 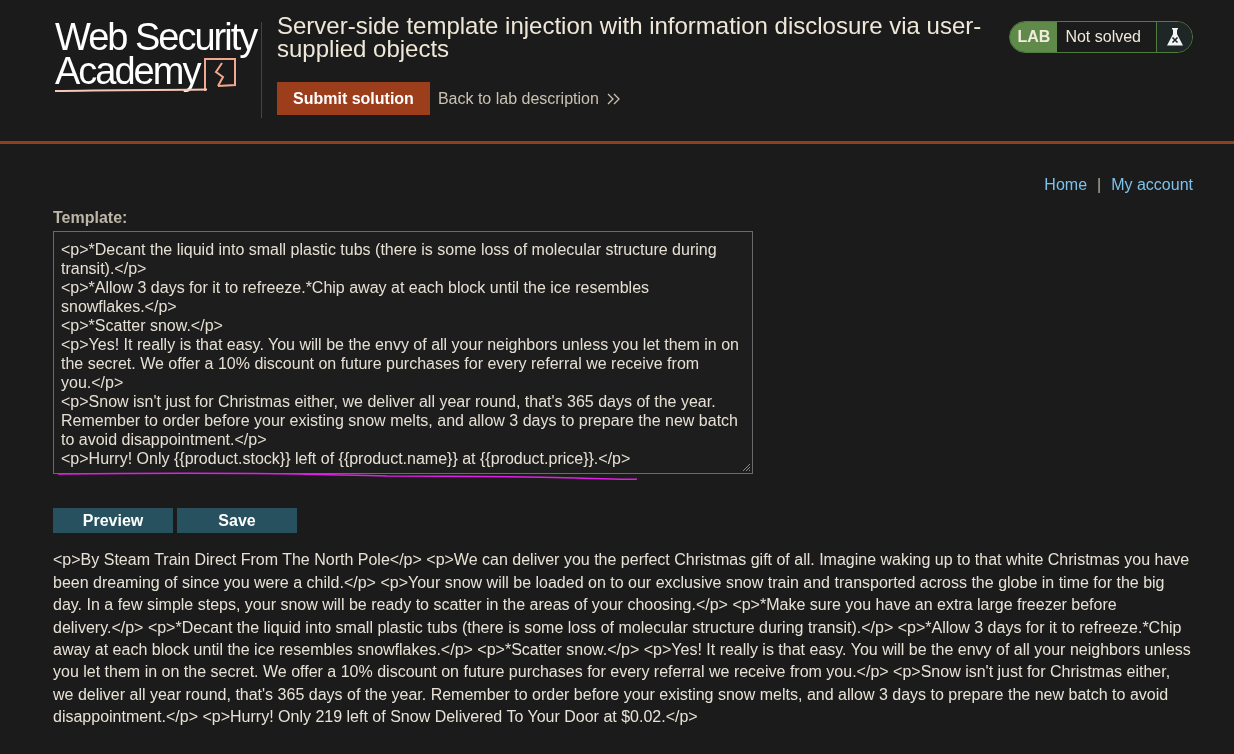 What do you see at coordinates (613, 98) in the screenshot?
I see `double-chevron-right-icon` at bounding box center [613, 98].